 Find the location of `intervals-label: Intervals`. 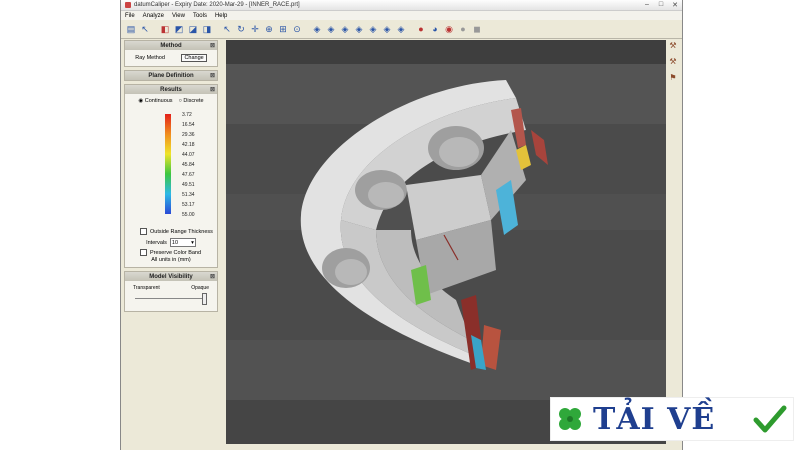

intervals-label: Intervals is located at coordinates (156, 242).